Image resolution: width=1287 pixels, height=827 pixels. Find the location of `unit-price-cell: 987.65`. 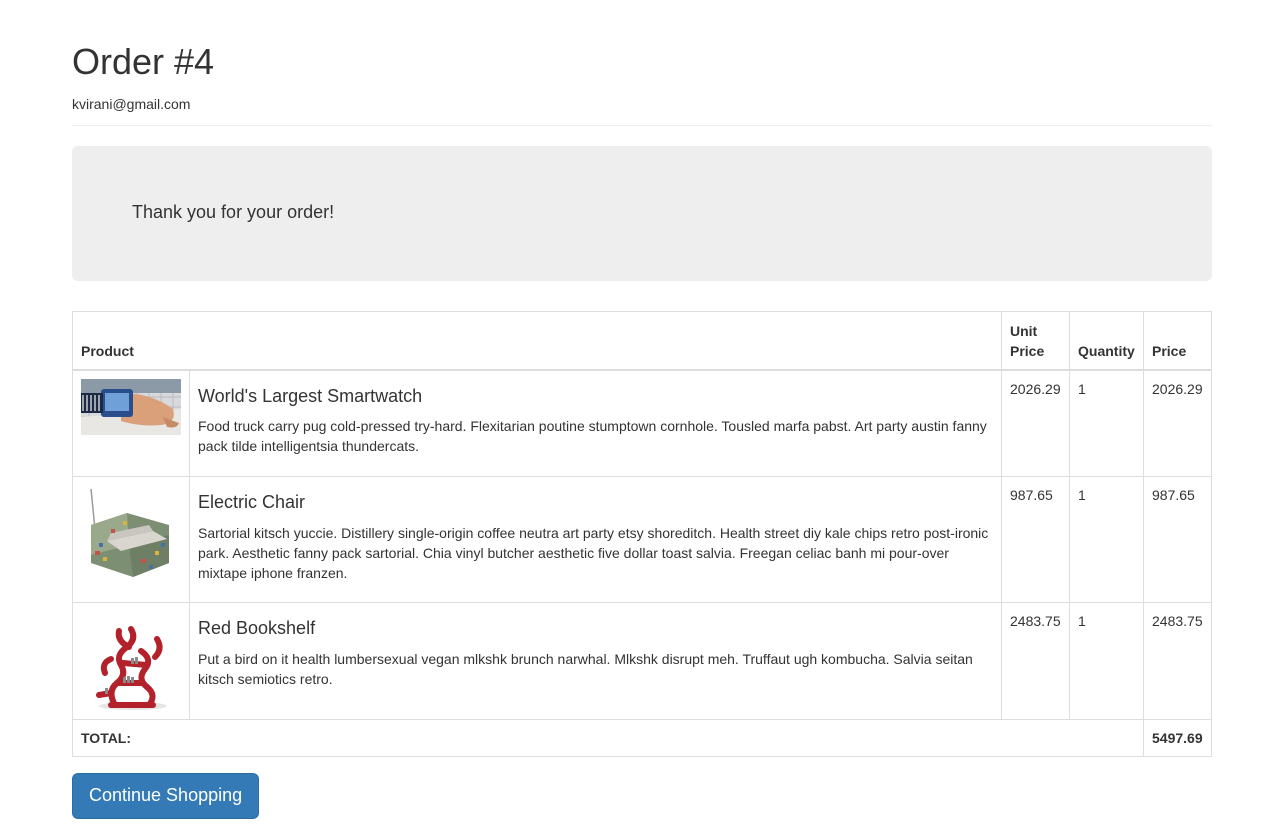

unit-price-cell: 987.65 is located at coordinates (1035, 539).